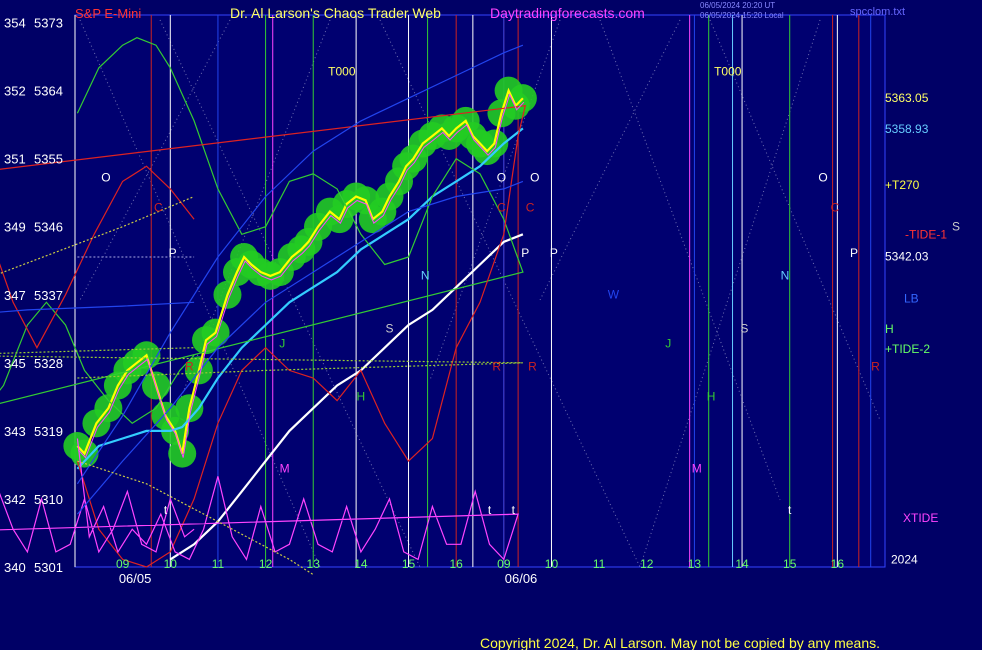  I want to click on y-tick-price: 5301, so click(48, 567).